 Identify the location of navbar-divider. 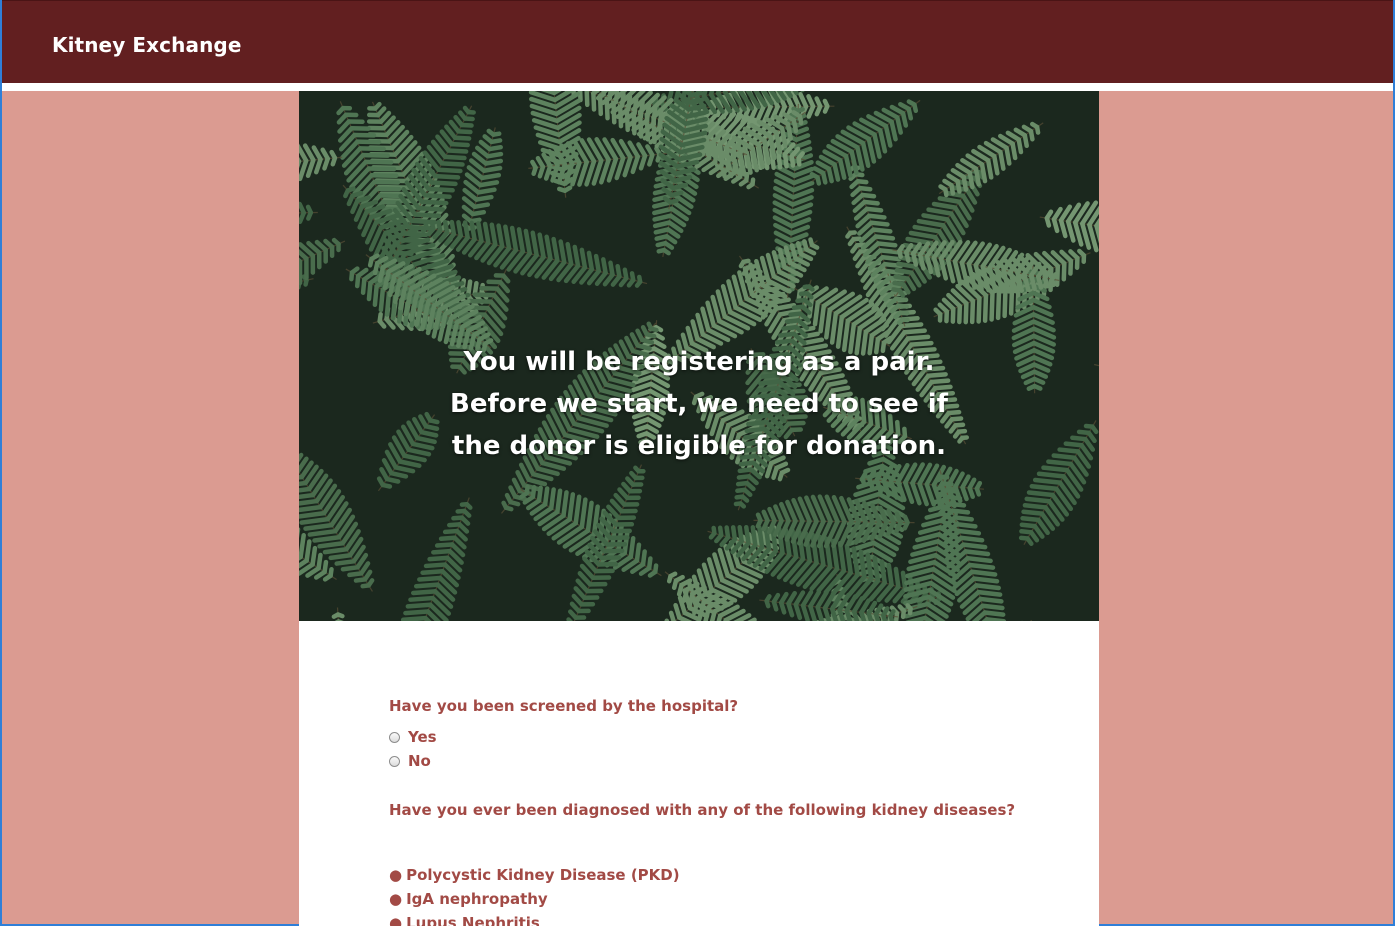
(697, 87).